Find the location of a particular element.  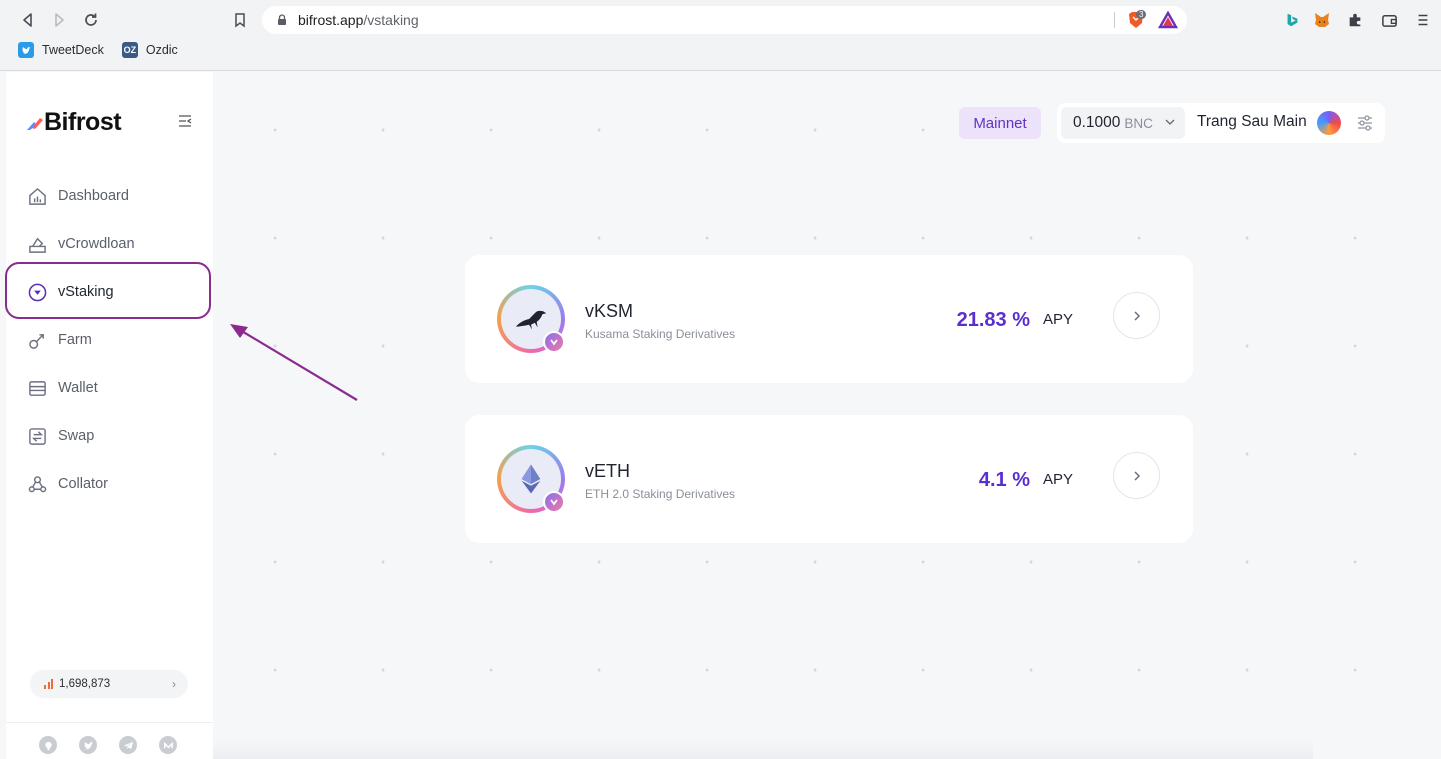

open-veth-button is located at coordinates (1136, 475).